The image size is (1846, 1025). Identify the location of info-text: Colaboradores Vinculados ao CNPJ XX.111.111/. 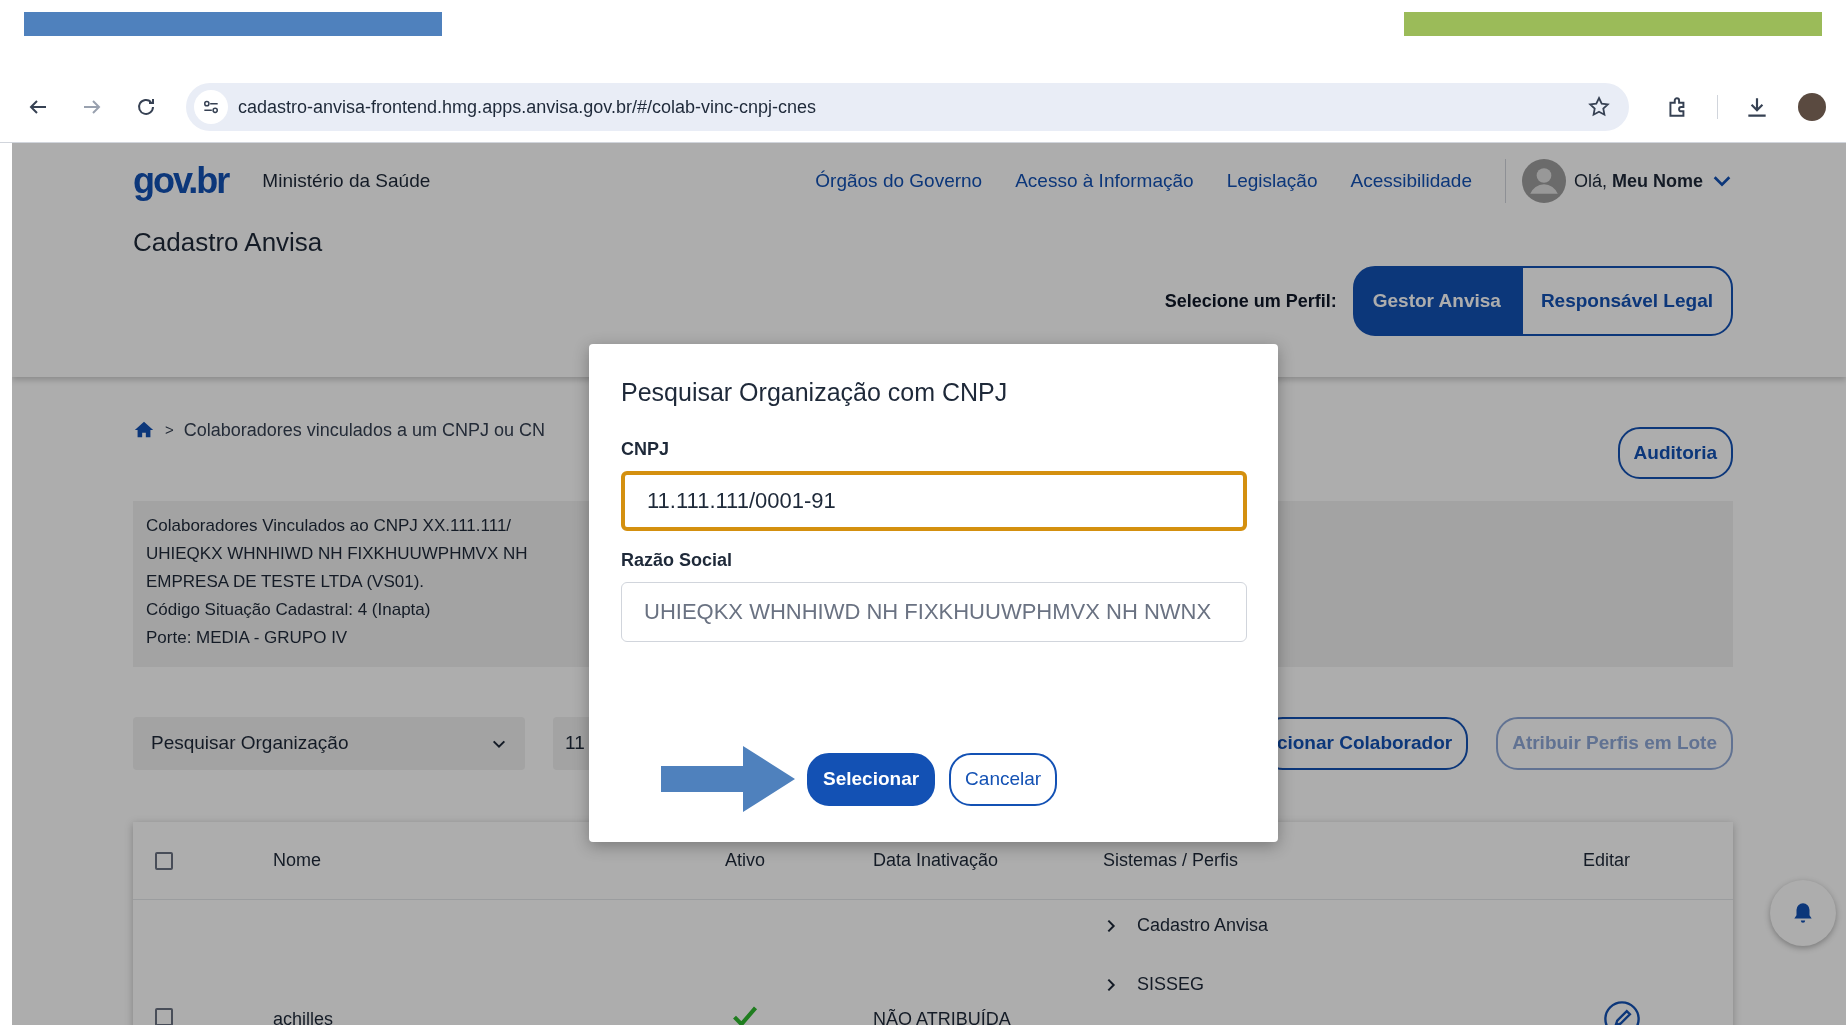
(329, 526).